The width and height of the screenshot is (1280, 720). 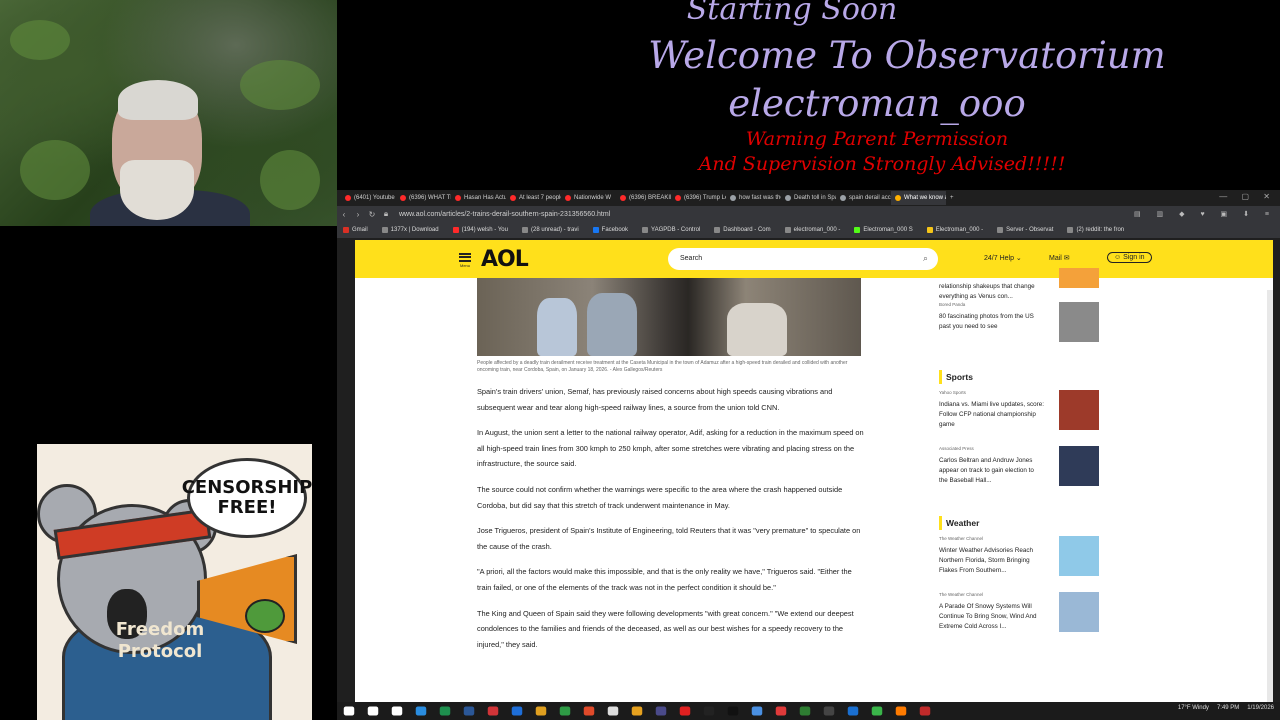 I want to click on bookmark-item: (28 unread) - travi, so click(x=550, y=230).